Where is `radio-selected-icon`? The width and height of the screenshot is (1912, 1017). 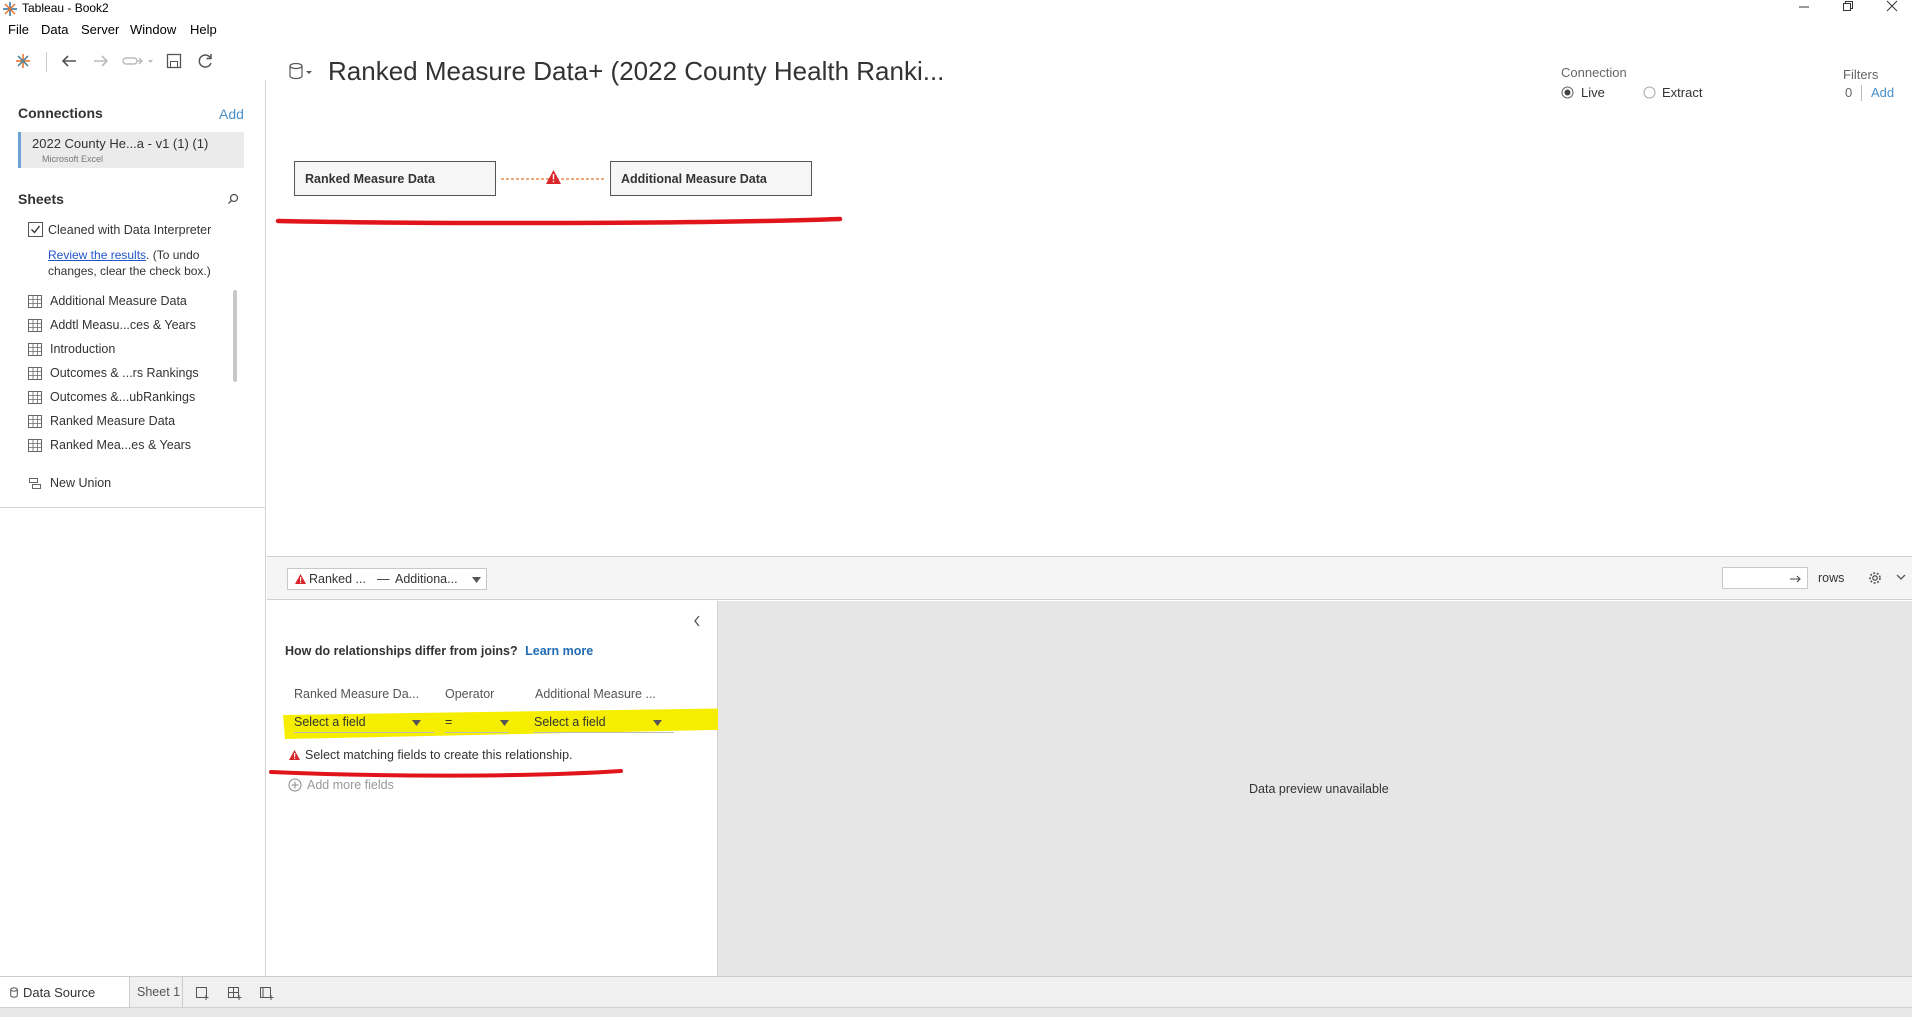 radio-selected-icon is located at coordinates (1567, 92).